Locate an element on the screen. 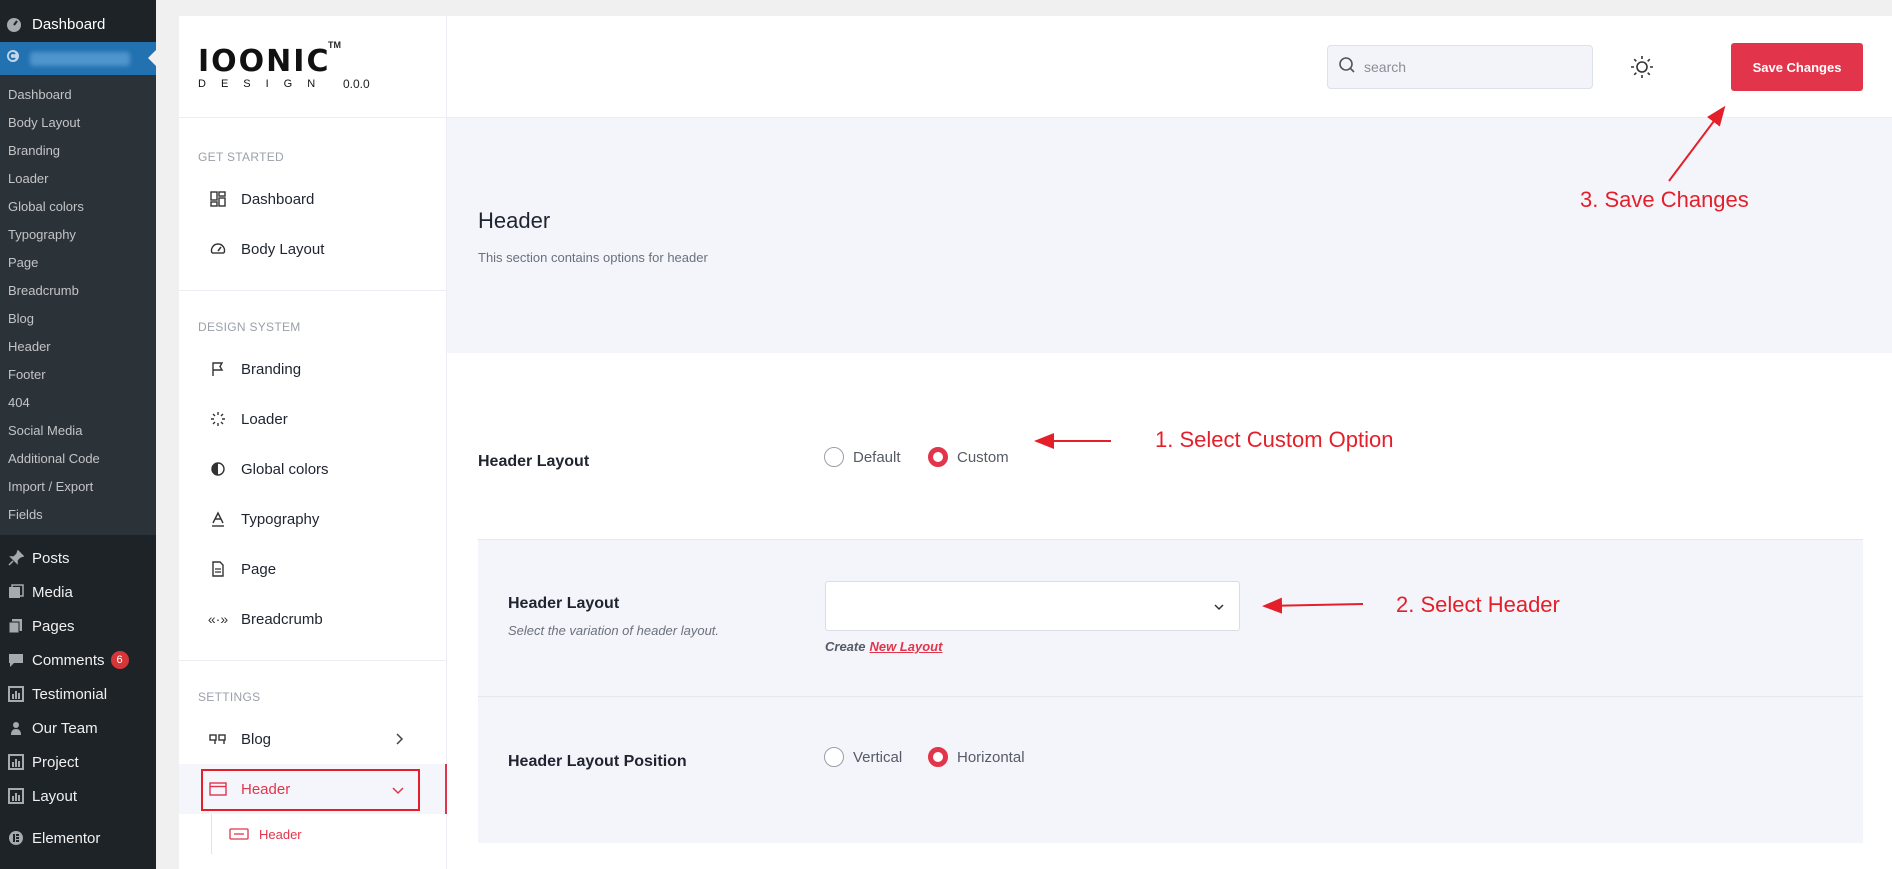 This screenshot has width=1892, height=869. annotation-highlight-box is located at coordinates (310, 790).